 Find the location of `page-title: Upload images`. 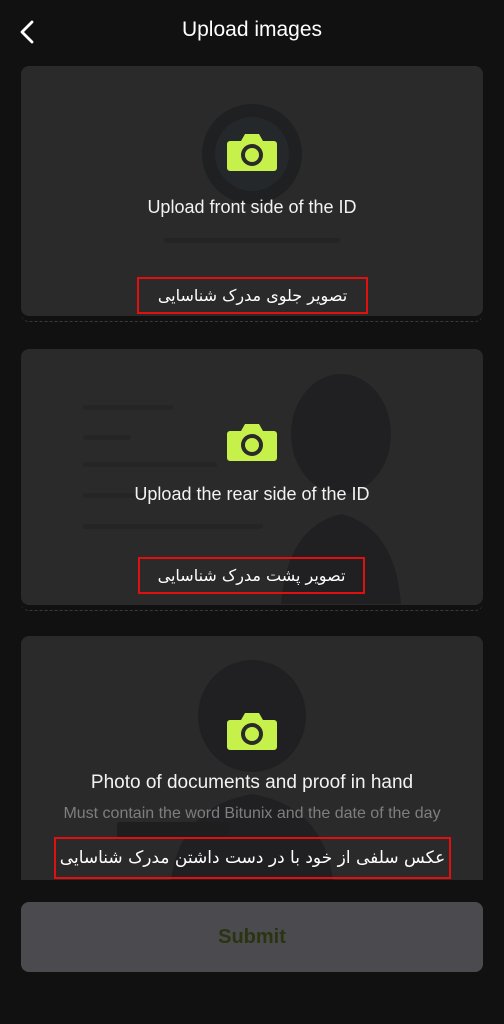

page-title: Upload images is located at coordinates (252, 29).